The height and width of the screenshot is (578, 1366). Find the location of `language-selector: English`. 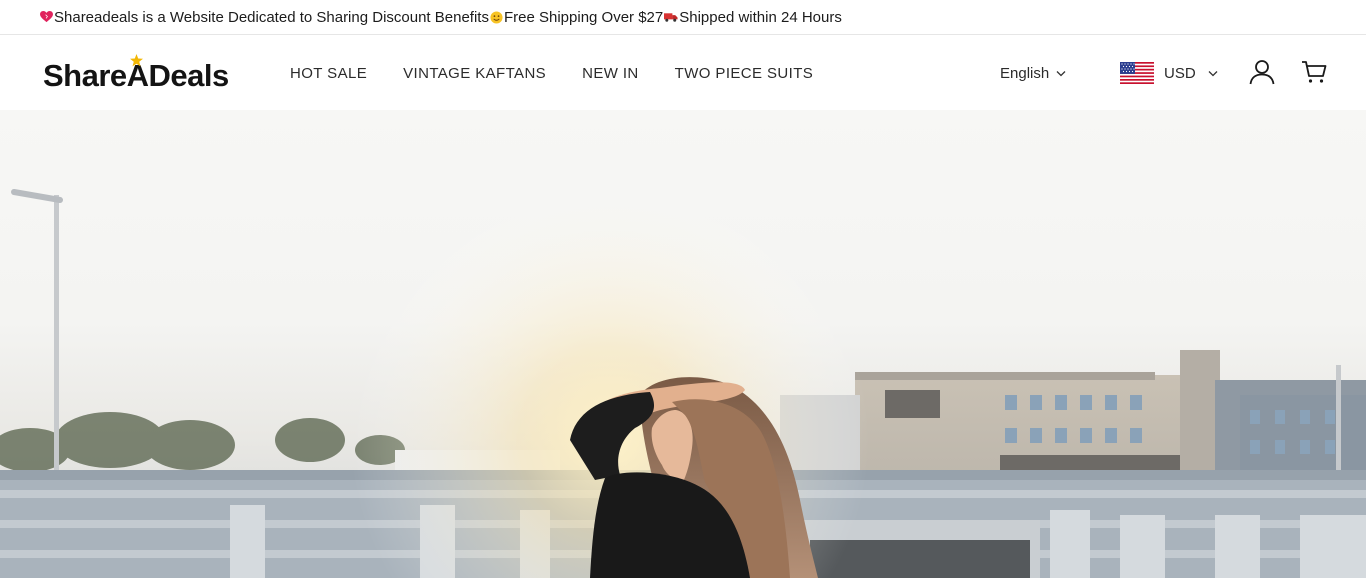

language-selector: English is located at coordinates (1033, 73).